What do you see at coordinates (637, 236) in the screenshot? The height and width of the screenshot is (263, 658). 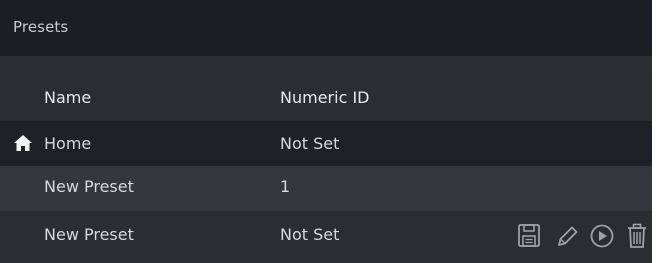 I see `trash-icon` at bounding box center [637, 236].